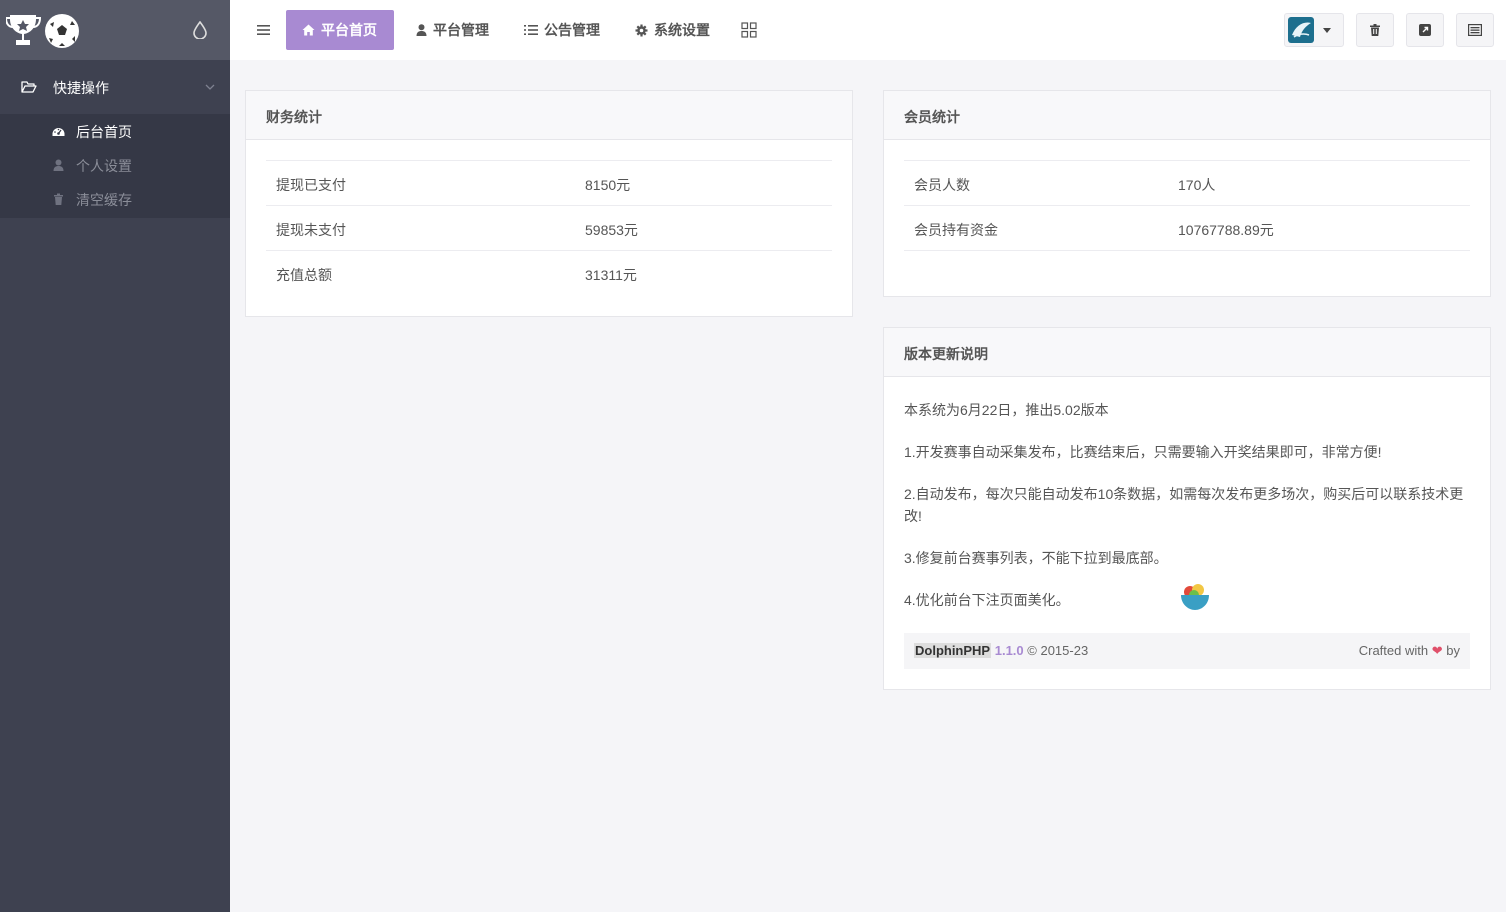 This screenshot has height=912, width=1506. What do you see at coordinates (58, 132) in the screenshot?
I see `dashboard-icon` at bounding box center [58, 132].